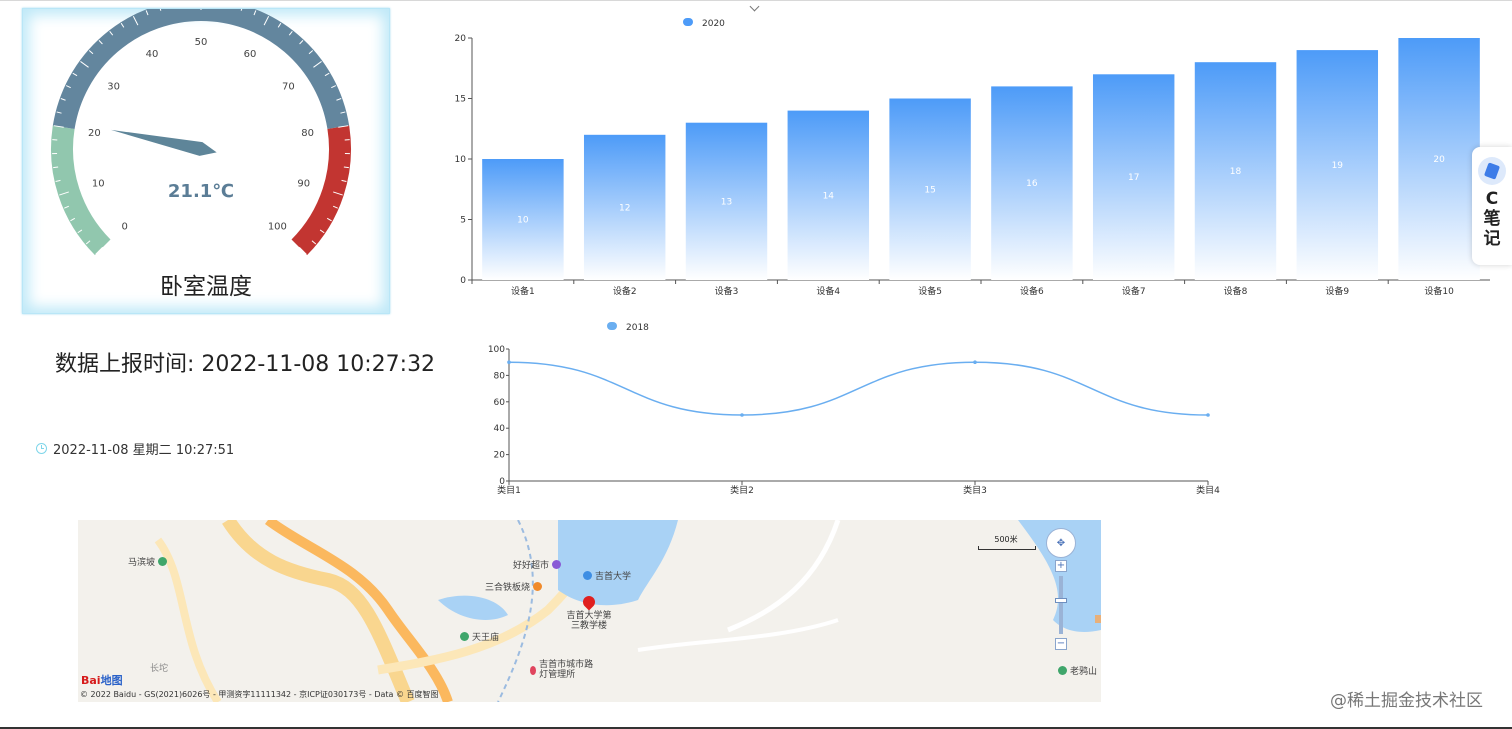 This screenshot has height=729, width=1512. Describe the element at coordinates (1337, 291) in the screenshot. I see `x-tick-label: 设备9` at that location.